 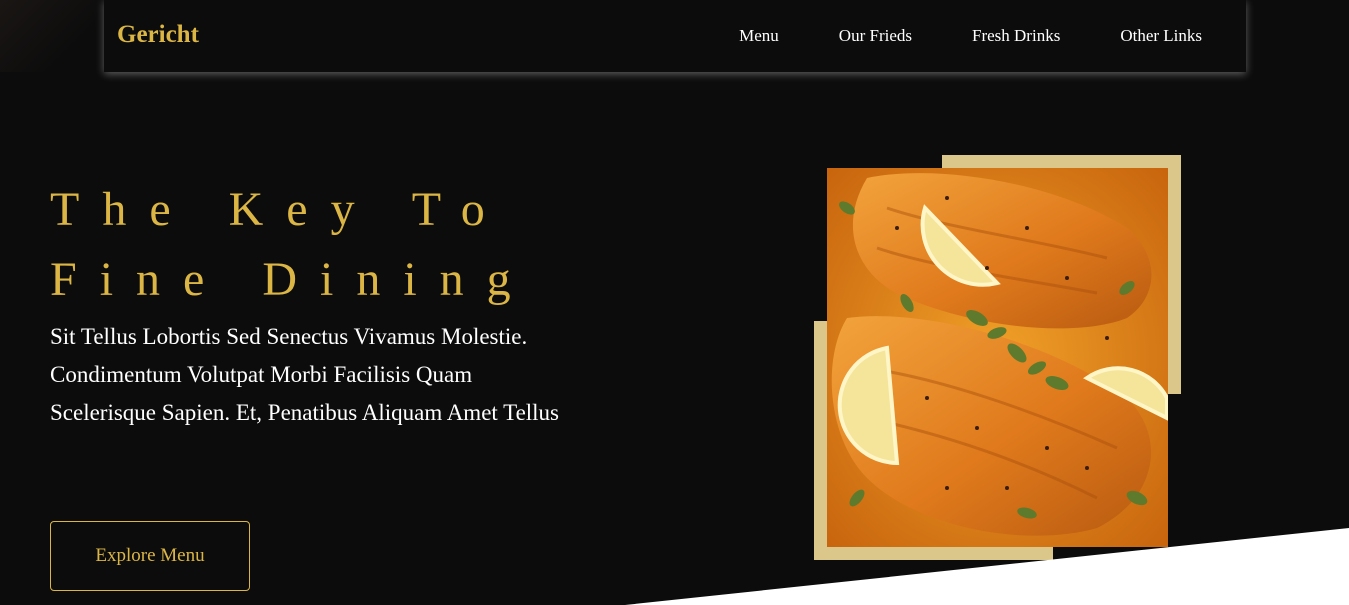 I want to click on background-image-corner, so click(x=52, y=36).